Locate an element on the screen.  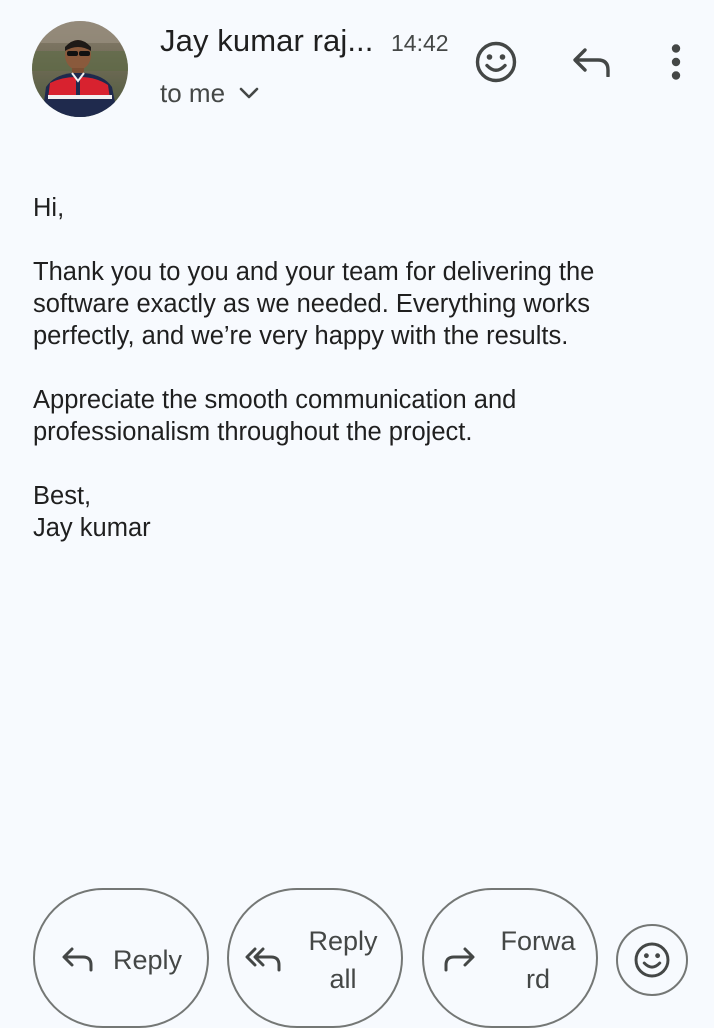
more-vert-icon is located at coordinates (676, 62).